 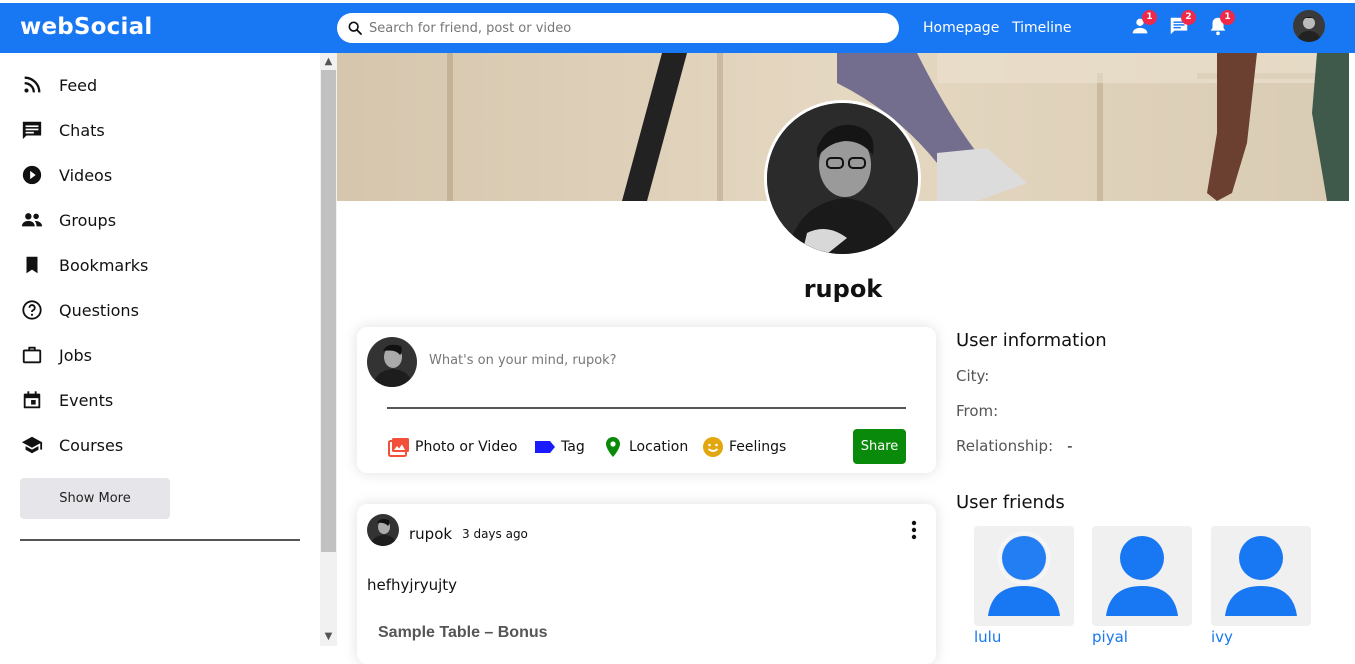 I want to click on timeline-link: Timeline, so click(x=1042, y=28).